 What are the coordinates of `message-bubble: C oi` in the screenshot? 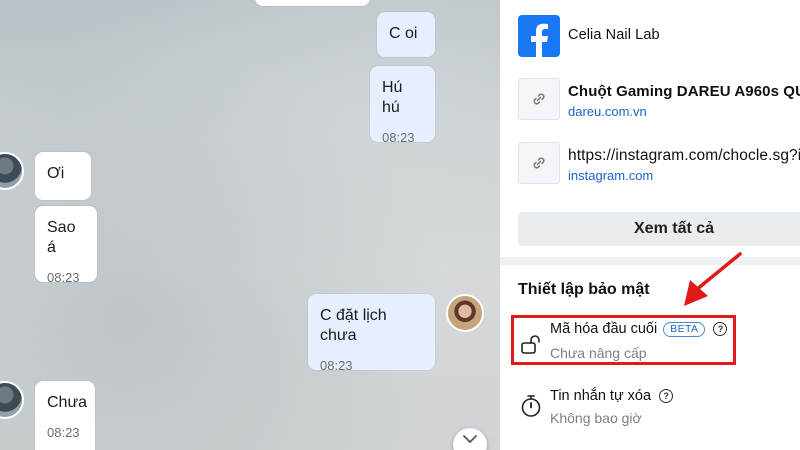 It's located at (406, 34).